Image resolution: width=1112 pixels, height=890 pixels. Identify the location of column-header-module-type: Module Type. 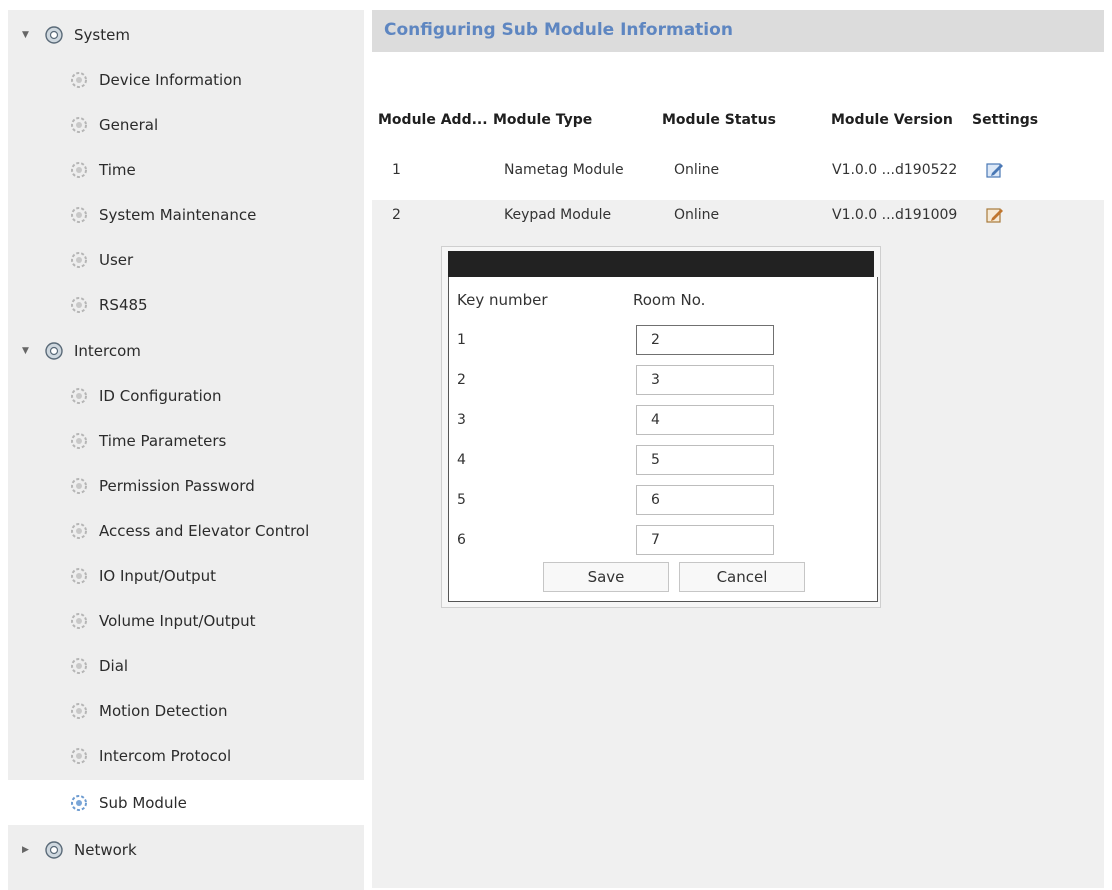
(542, 120).